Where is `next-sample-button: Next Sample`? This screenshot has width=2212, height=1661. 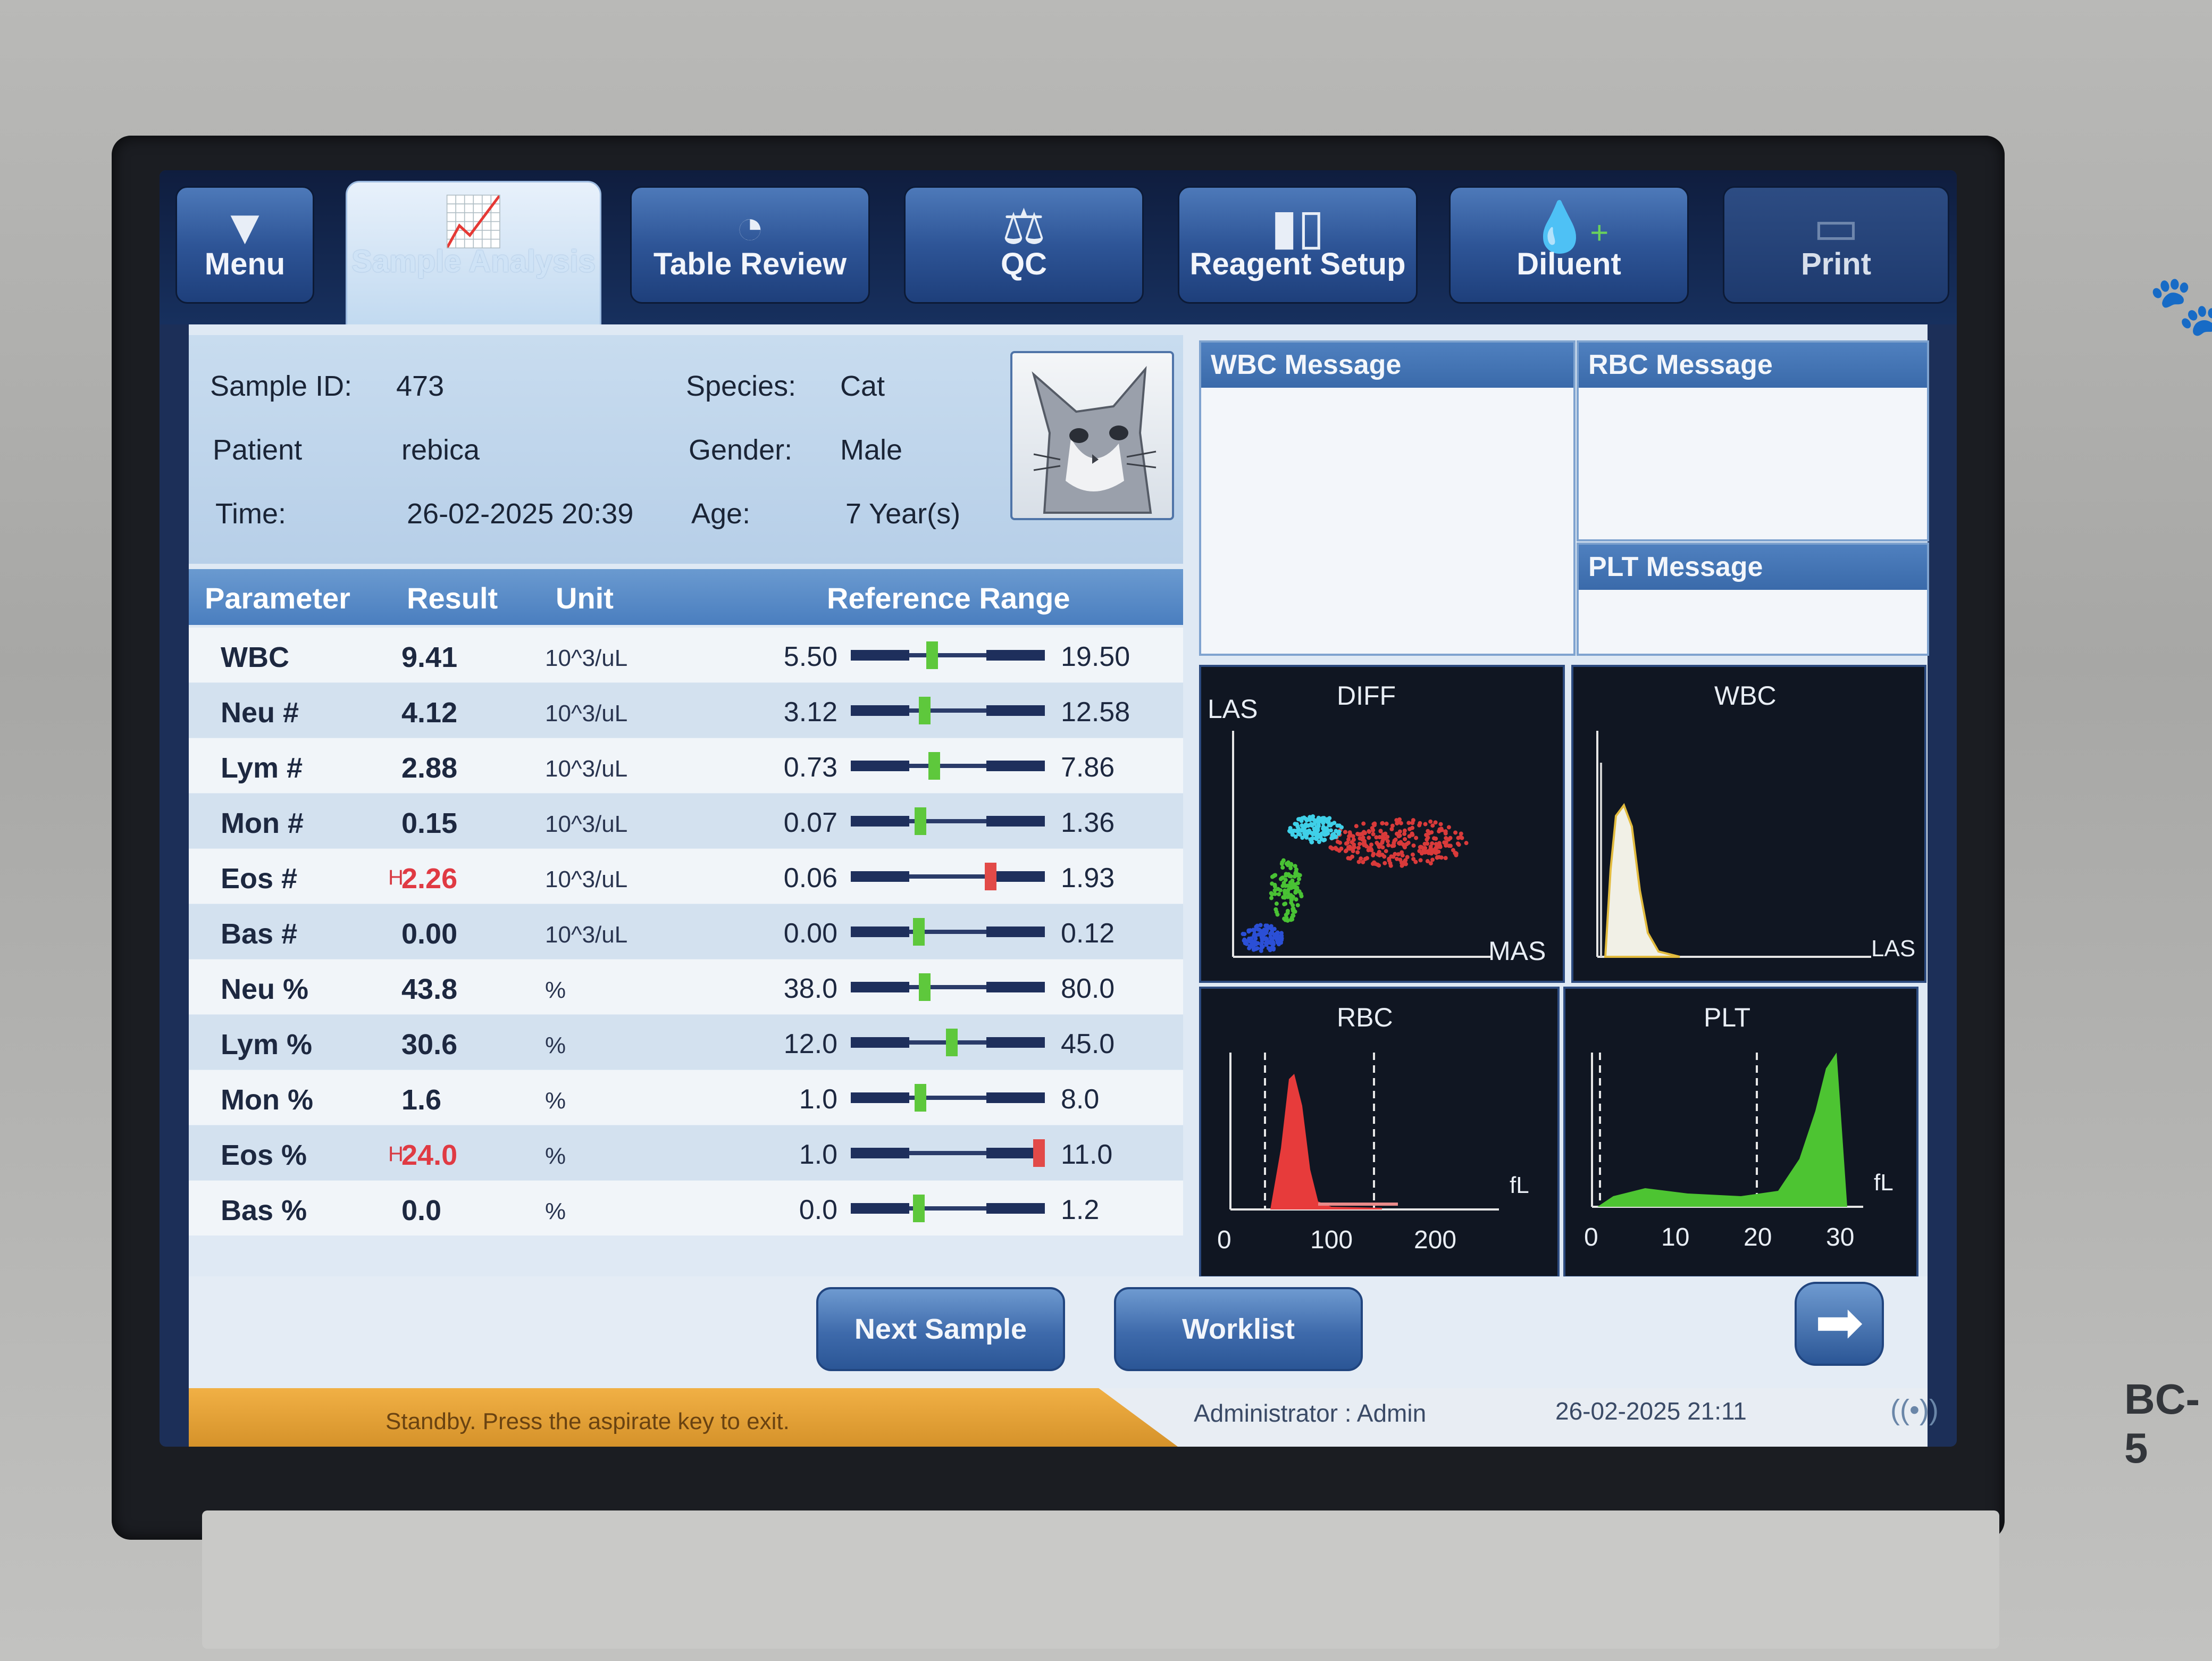 next-sample-button: Next Sample is located at coordinates (940, 1329).